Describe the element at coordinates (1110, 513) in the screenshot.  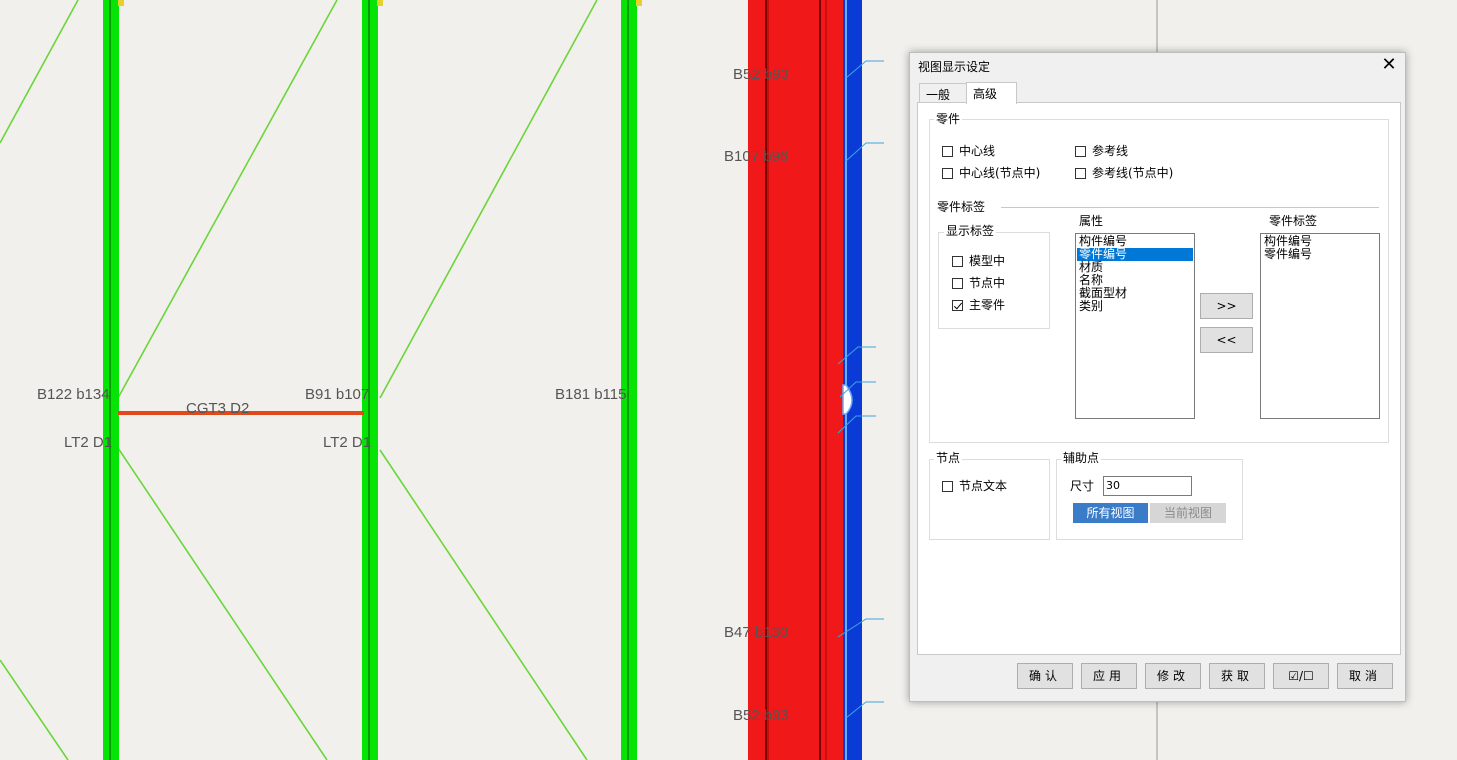
I see `all-views-button: 所有视图` at that location.